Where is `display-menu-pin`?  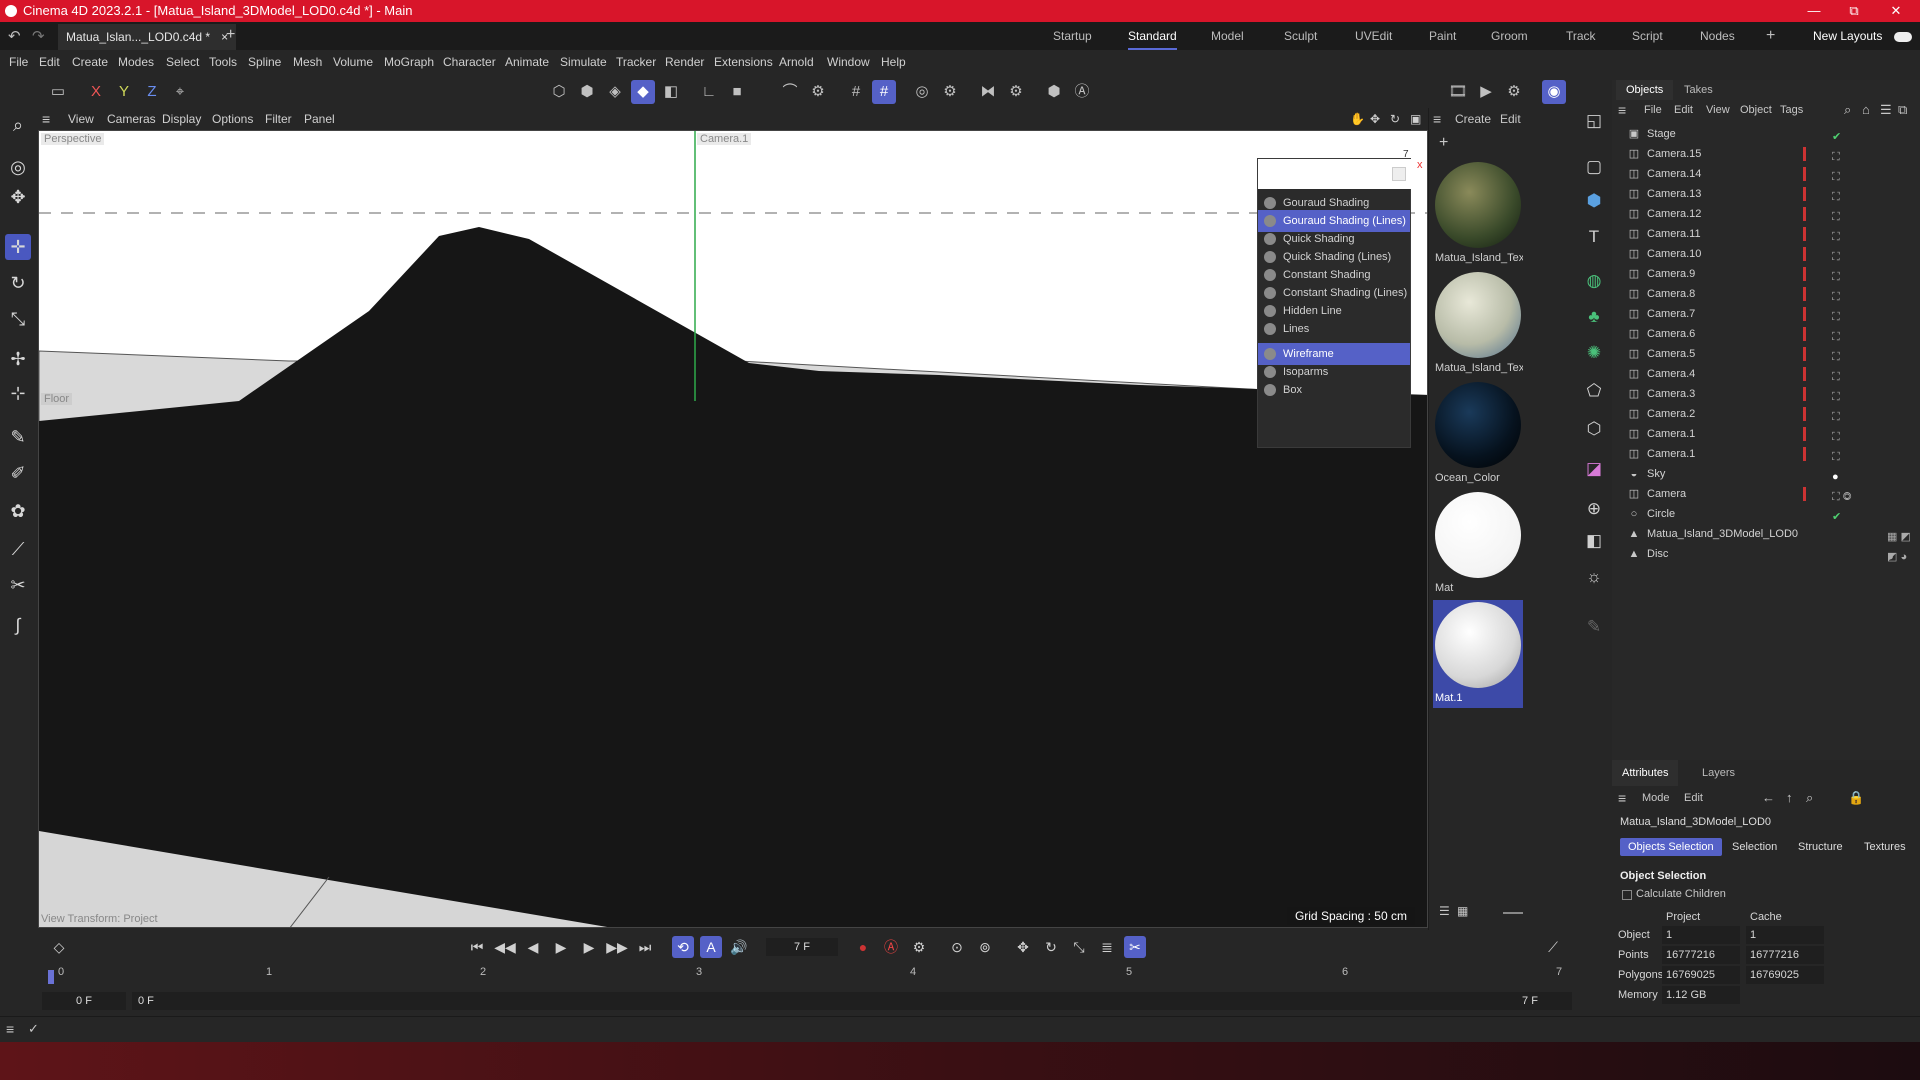 display-menu-pin is located at coordinates (1399, 174).